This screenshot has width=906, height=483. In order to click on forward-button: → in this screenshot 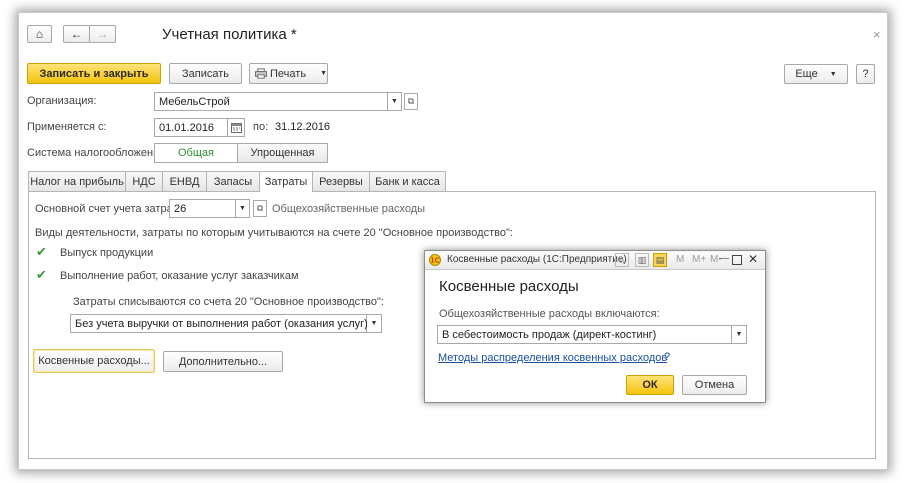, I will do `click(102, 34)`.